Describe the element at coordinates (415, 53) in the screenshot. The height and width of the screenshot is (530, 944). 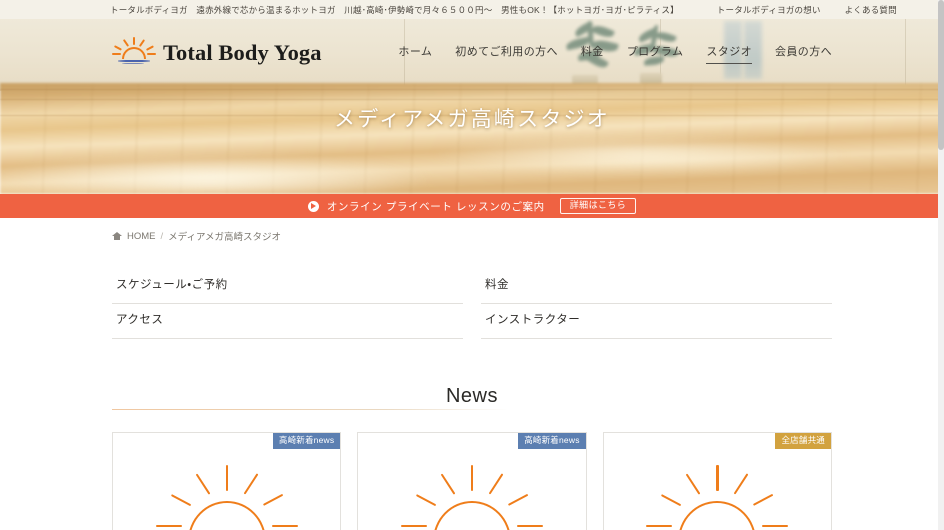
I see `nav-item-home: ホーム` at that location.